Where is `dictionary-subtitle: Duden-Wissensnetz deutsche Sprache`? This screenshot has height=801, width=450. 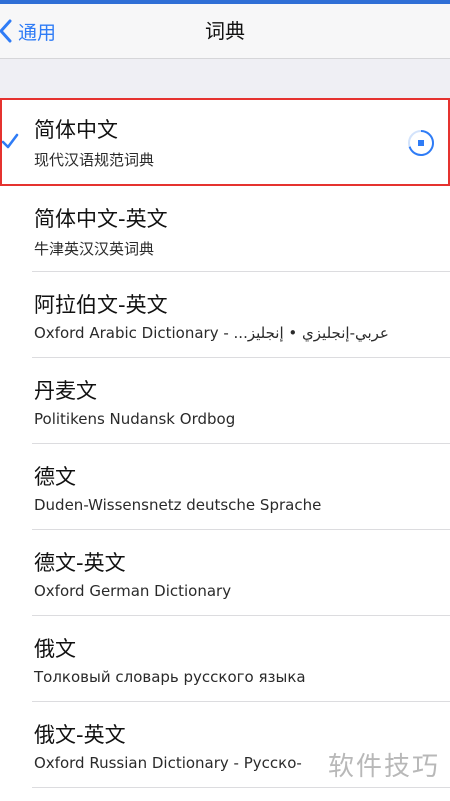 dictionary-subtitle: Duden-Wissensnetz deutsche Sprache is located at coordinates (178, 505).